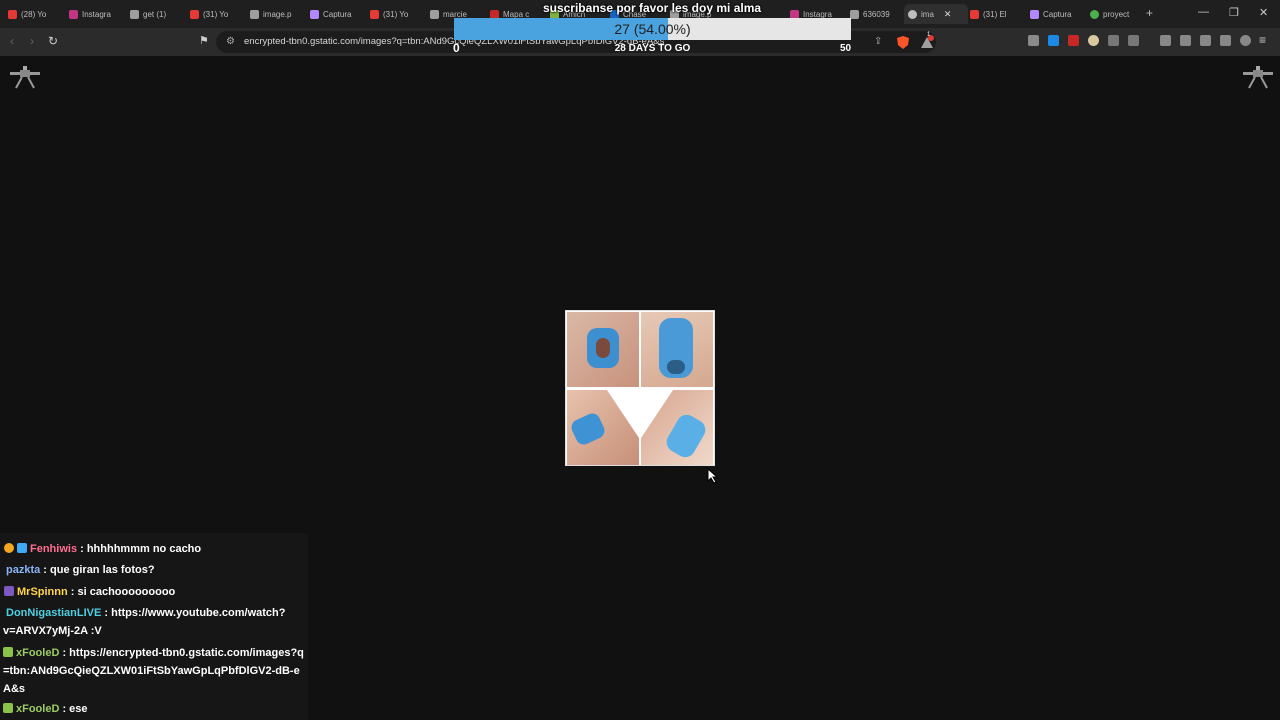 Image resolution: width=1280 pixels, height=720 pixels. What do you see at coordinates (1185, 40) in the screenshot?
I see `sidebar-icon` at bounding box center [1185, 40].